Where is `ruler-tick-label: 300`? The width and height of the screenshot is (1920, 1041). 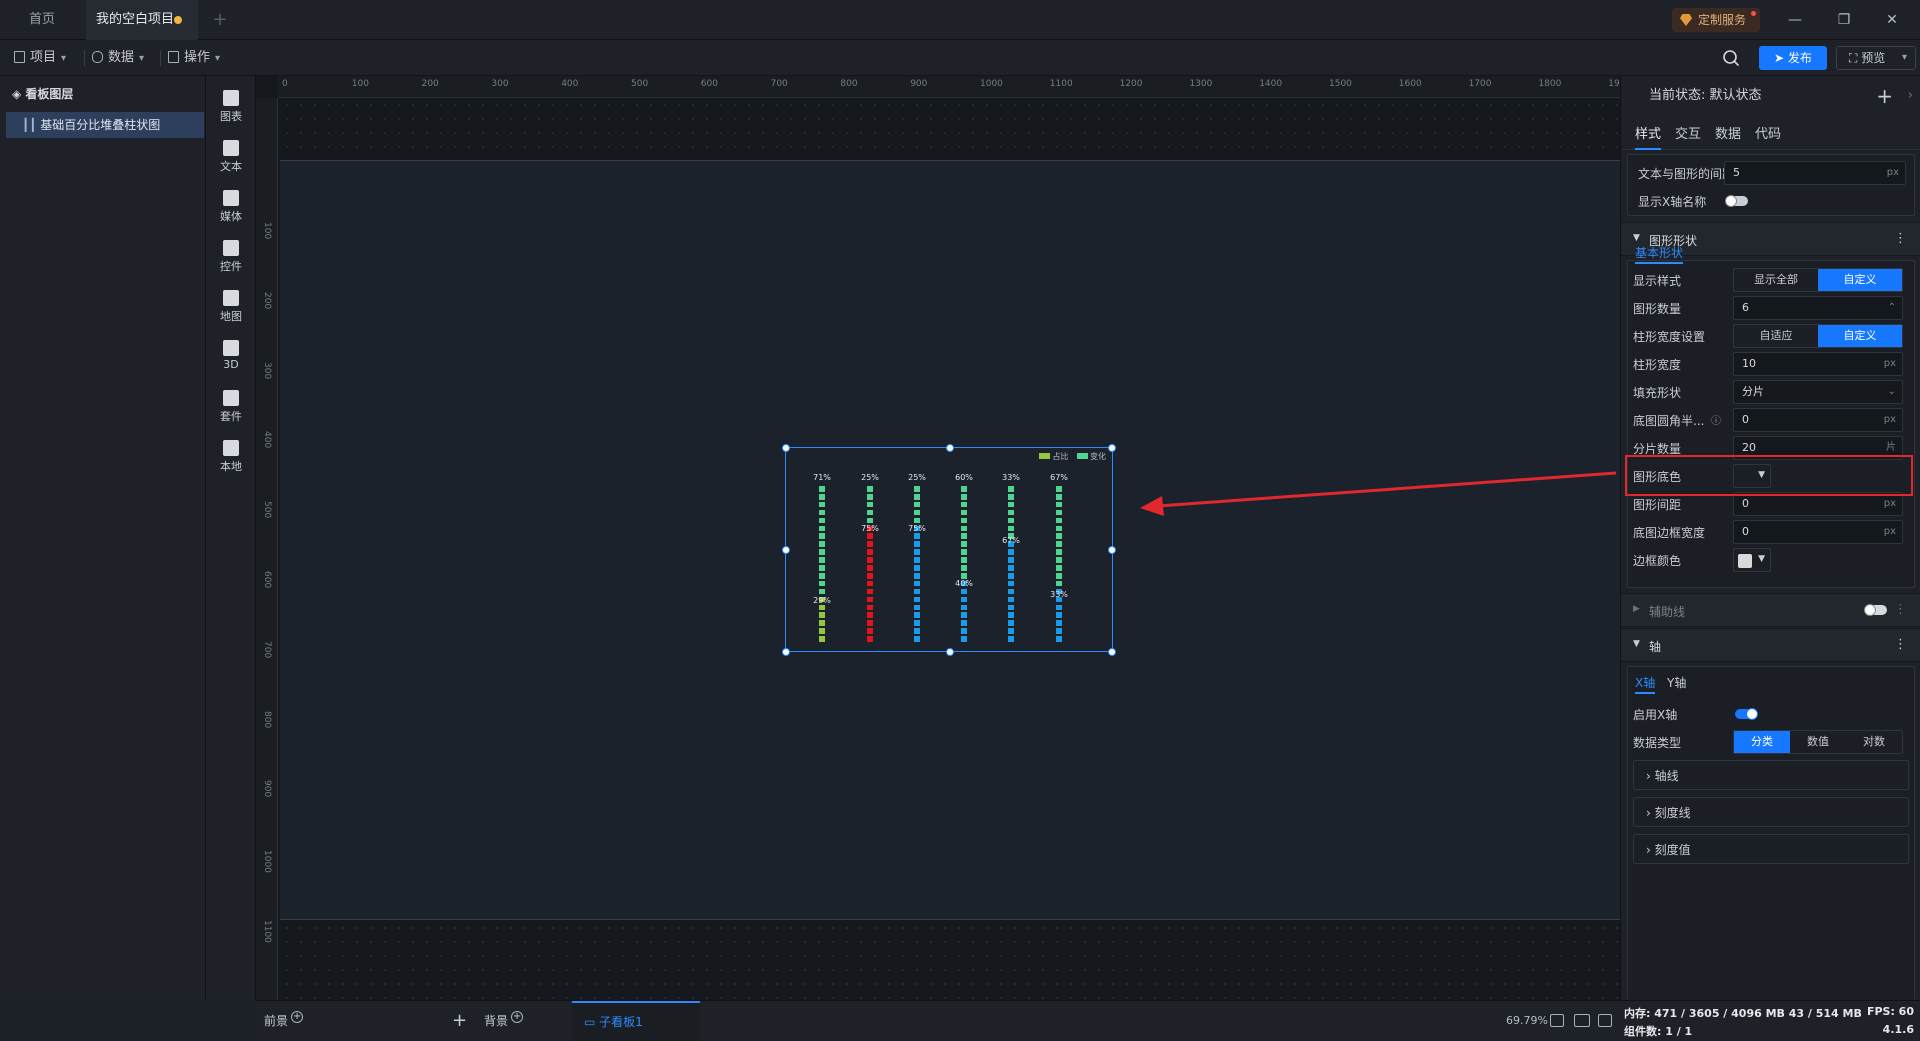 ruler-tick-label: 300 is located at coordinates (267, 370).